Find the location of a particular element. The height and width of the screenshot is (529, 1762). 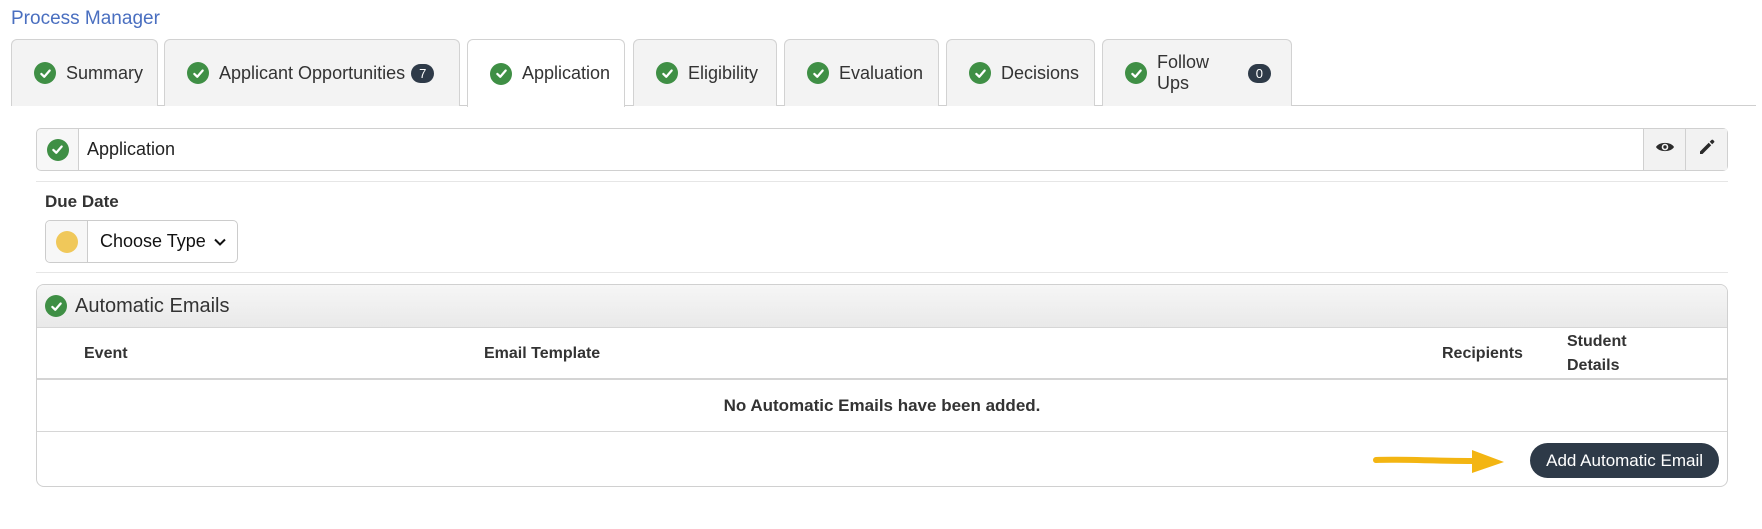

tab-eligibility: Eligibility is located at coordinates (705, 72).